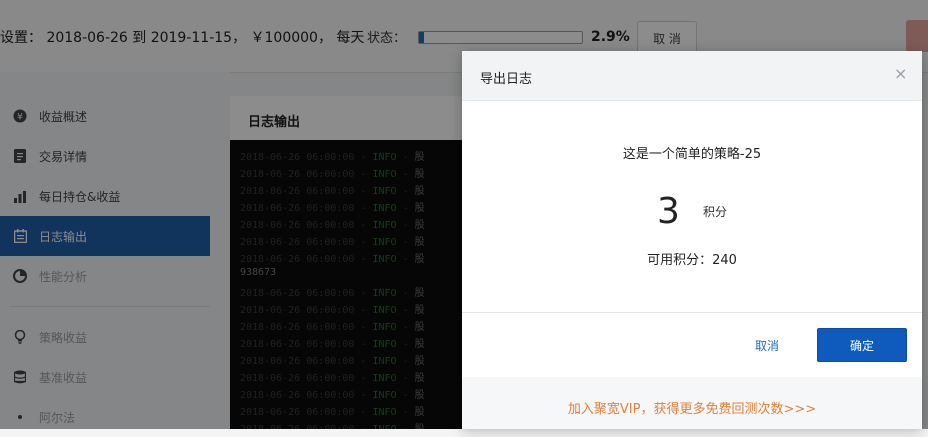  Describe the element at coordinates (900, 73) in the screenshot. I see `close-icon: ×` at that location.